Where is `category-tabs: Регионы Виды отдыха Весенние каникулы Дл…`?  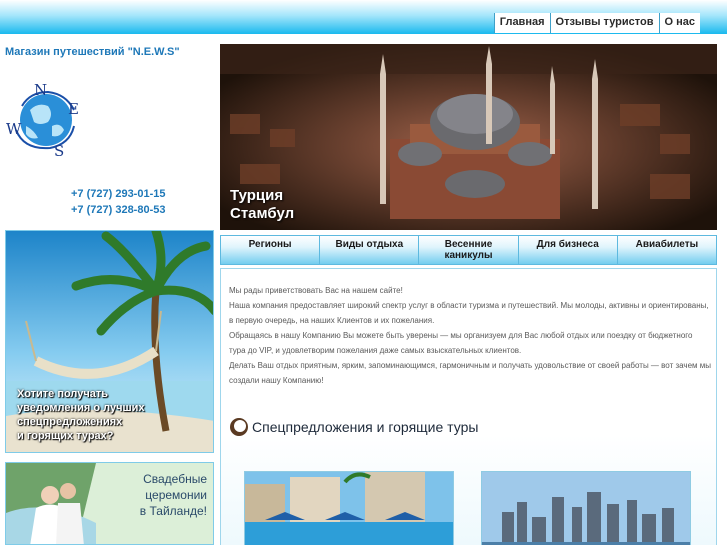
category-tabs: Регионы Виды отдыха Весенние каникулы Дл… is located at coordinates (468, 250).